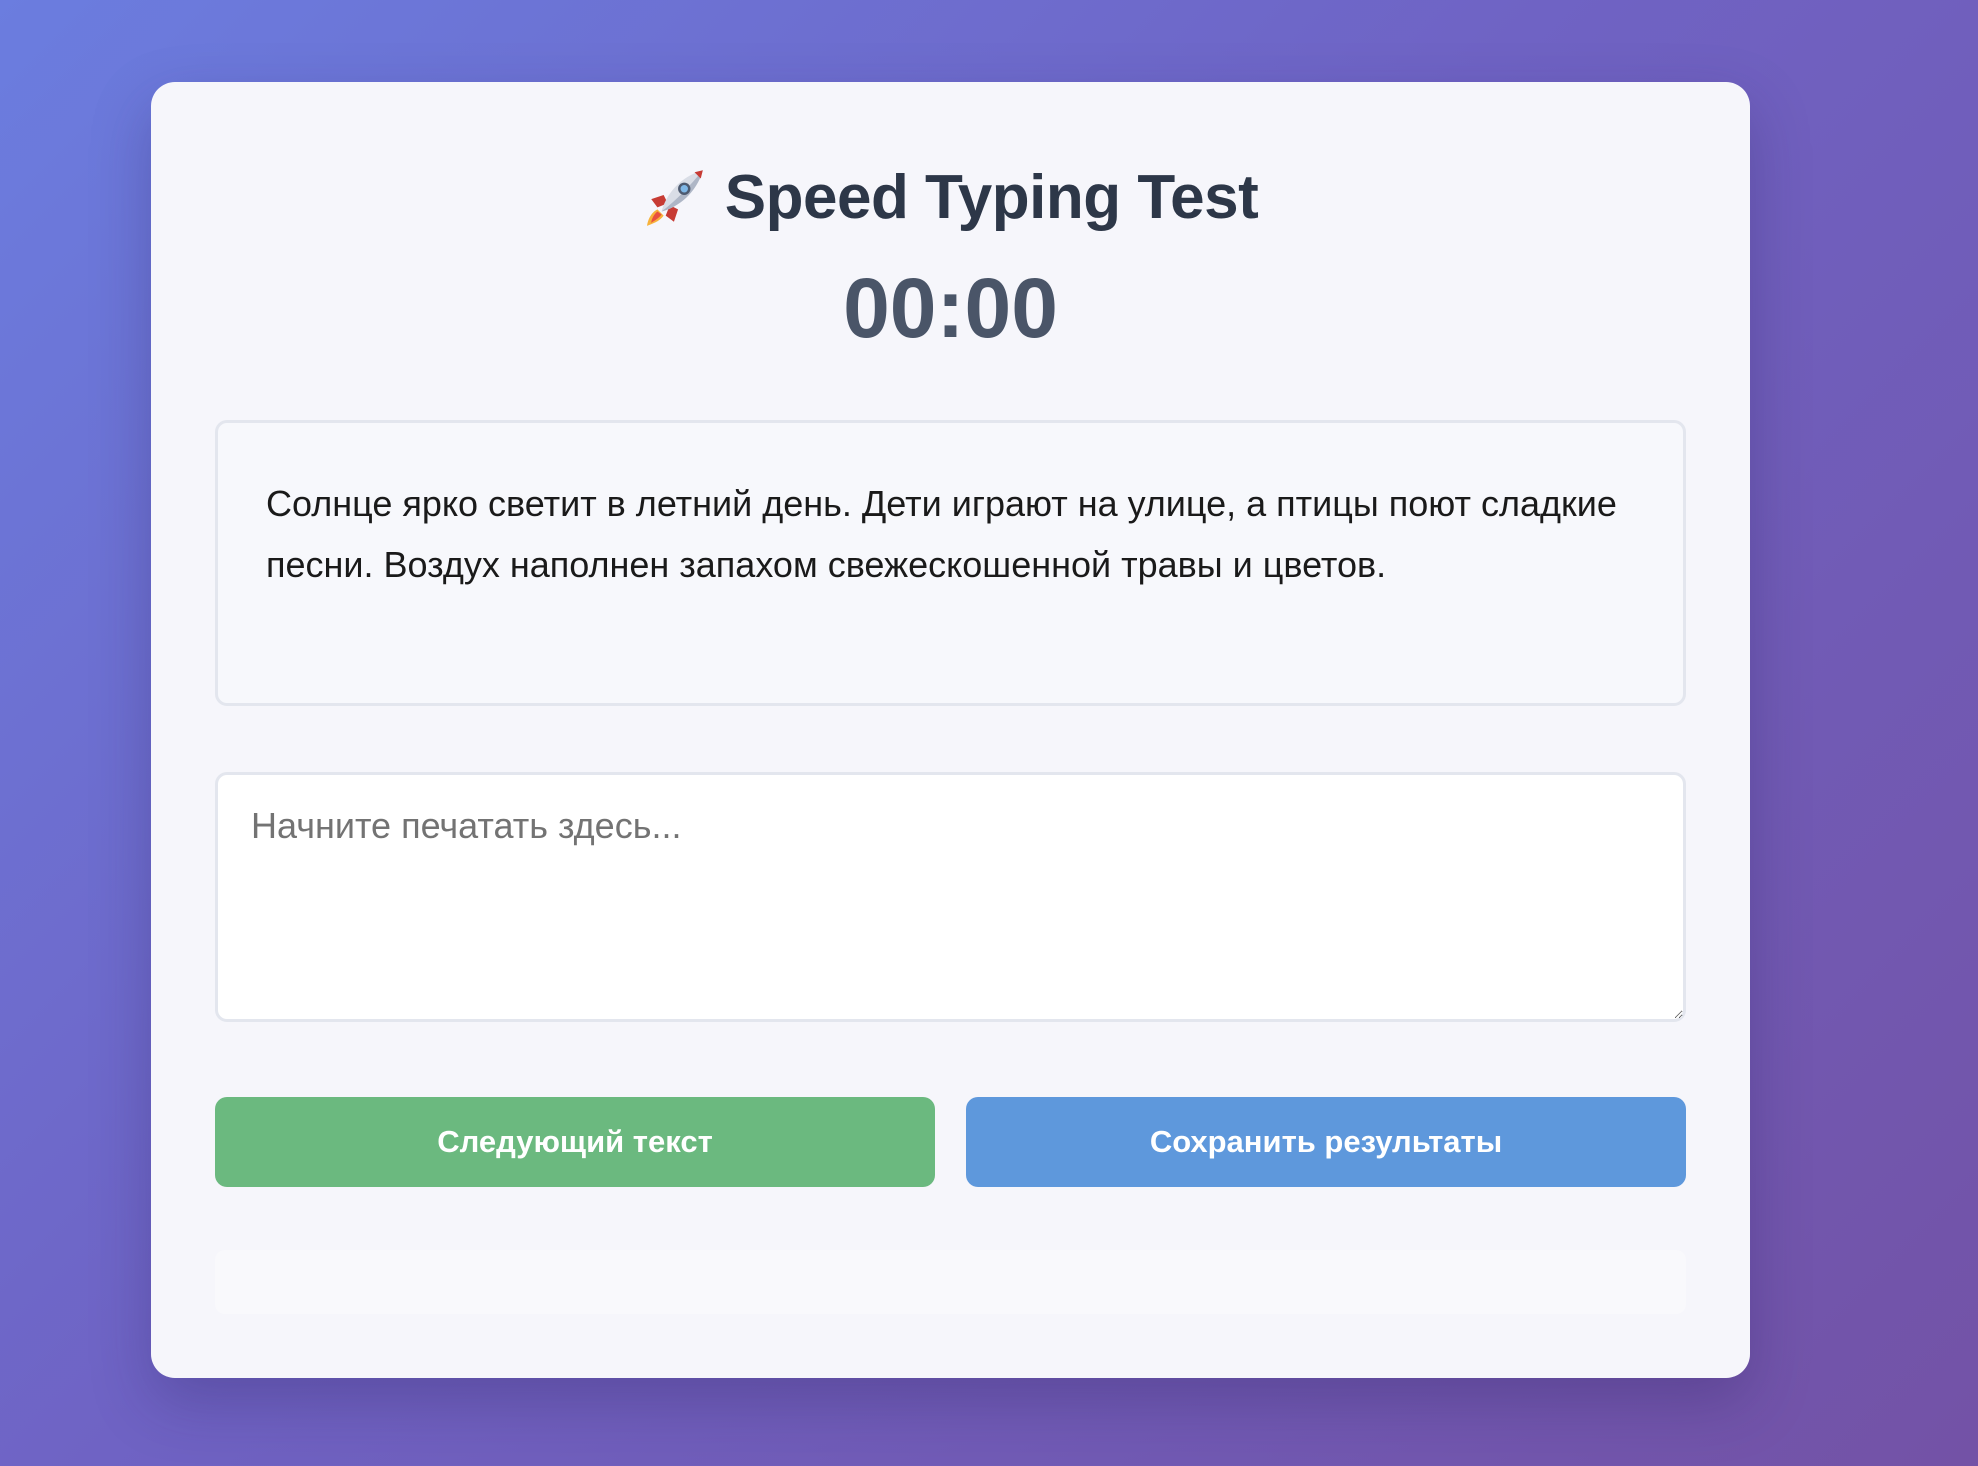 The image size is (1978, 1466). I want to click on next-text-button: Следующий текст, so click(575, 1142).